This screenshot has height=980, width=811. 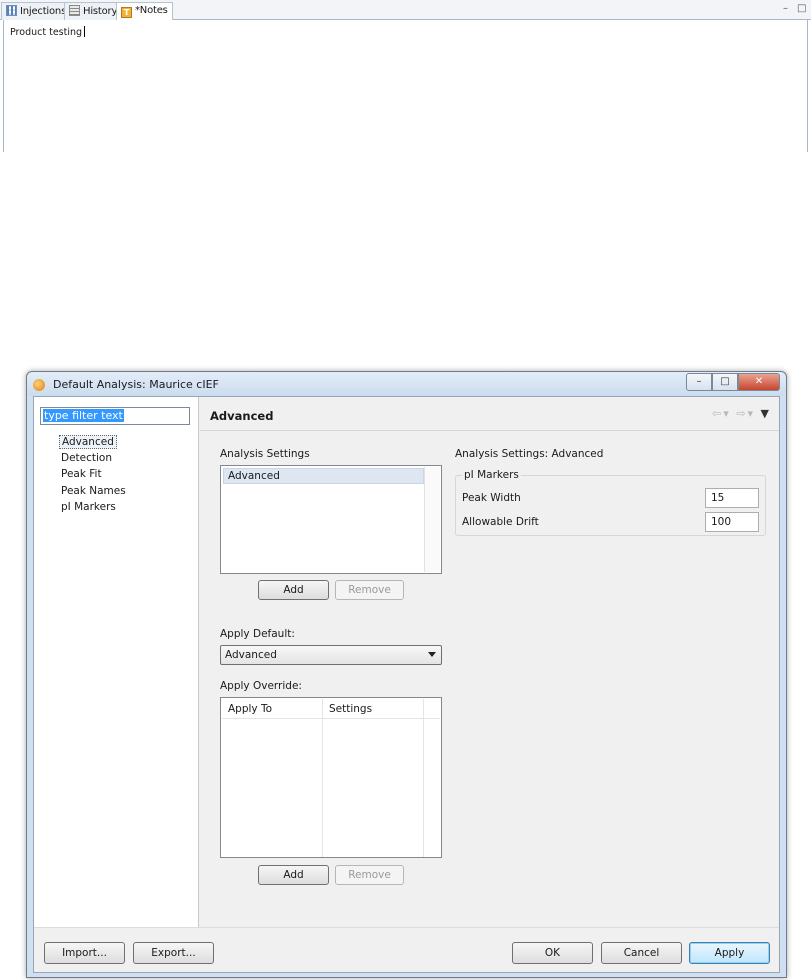 I want to click on window-controls: – □ ✕, so click(x=733, y=382).